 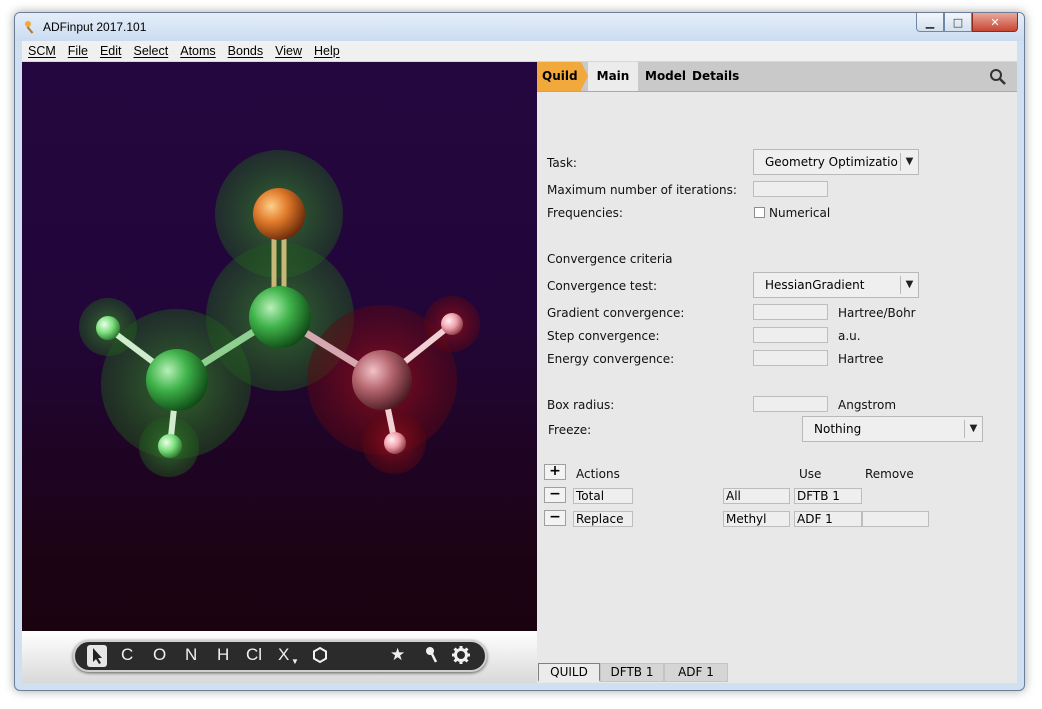 I want to click on atom-toolbar: C O N H Cl X ▼ ★, so click(x=280, y=656).